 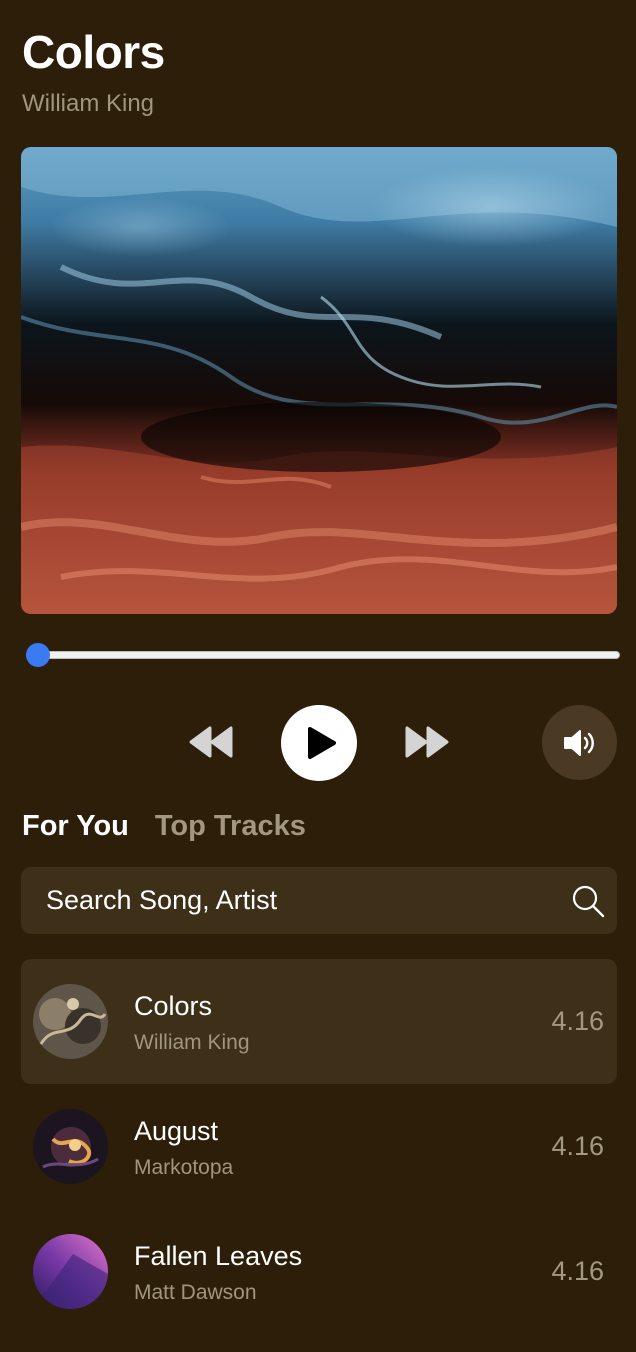 I want to click on track-row: August Markotopa 4.16, so click(x=319, y=1146).